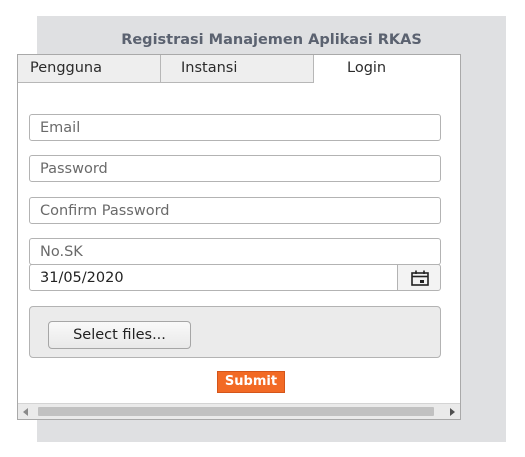 The width and height of the screenshot is (525, 457). What do you see at coordinates (89, 69) in the screenshot?
I see `tab-pengguna: Pengguna` at bounding box center [89, 69].